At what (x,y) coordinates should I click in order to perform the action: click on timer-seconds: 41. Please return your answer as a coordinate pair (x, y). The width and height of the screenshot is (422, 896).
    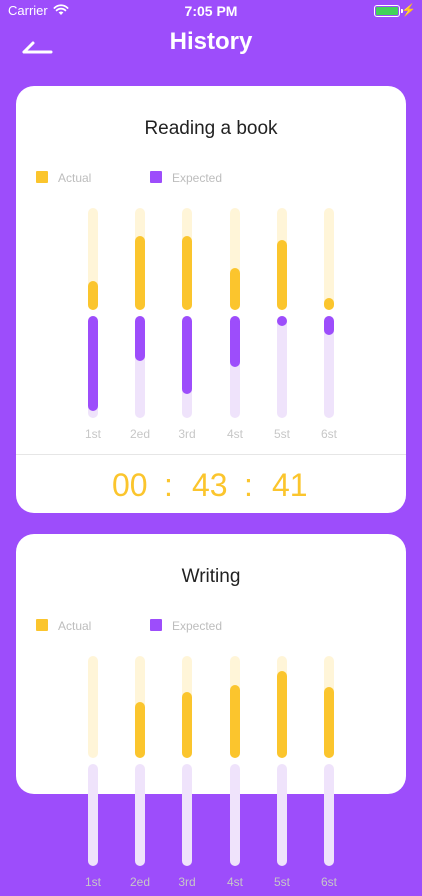
    Looking at the image, I should click on (290, 485).